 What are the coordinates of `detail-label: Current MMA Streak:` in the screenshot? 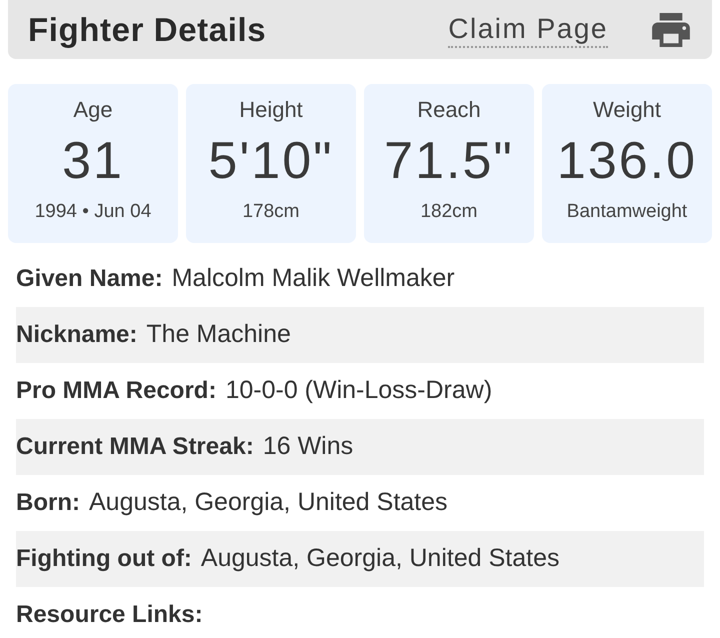 It's located at (135, 447).